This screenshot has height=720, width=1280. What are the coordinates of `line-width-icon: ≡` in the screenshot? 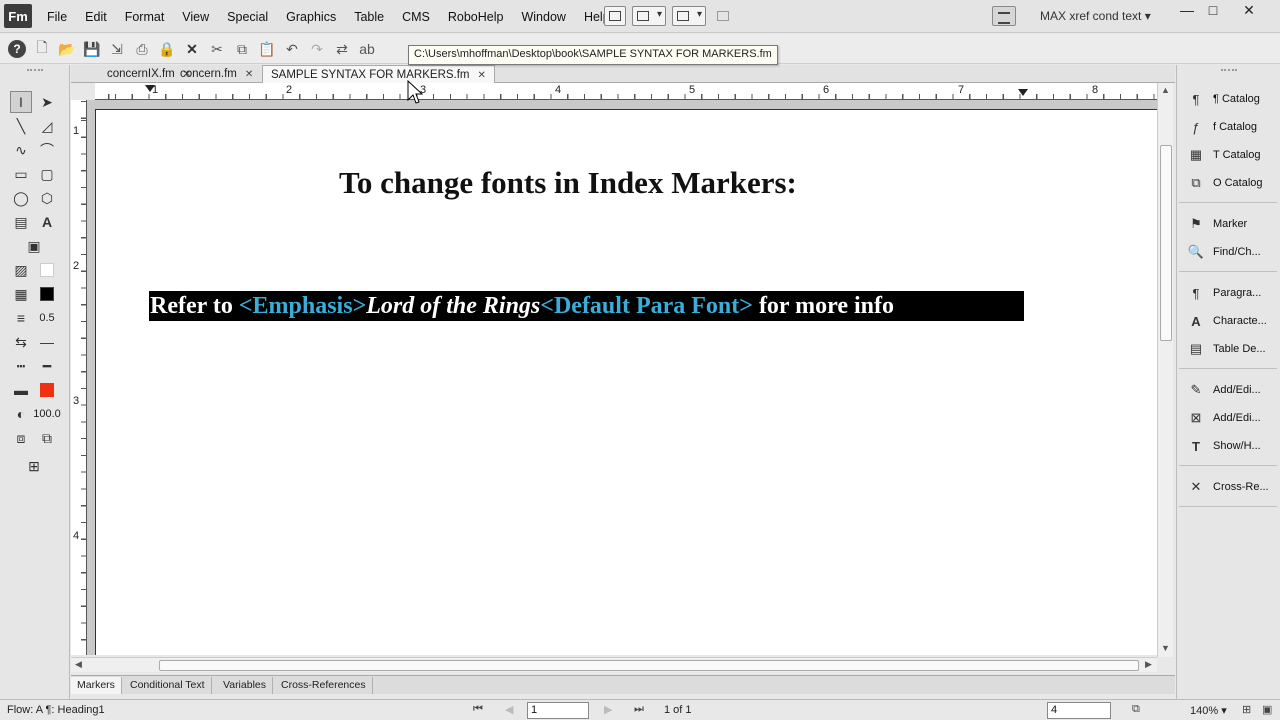 It's located at (21, 318).